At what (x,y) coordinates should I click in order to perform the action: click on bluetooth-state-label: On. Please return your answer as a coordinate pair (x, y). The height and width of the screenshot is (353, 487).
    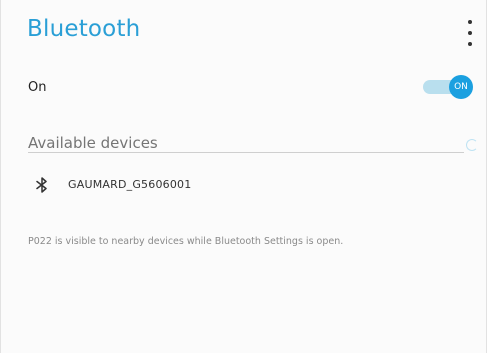
    Looking at the image, I should click on (37, 87).